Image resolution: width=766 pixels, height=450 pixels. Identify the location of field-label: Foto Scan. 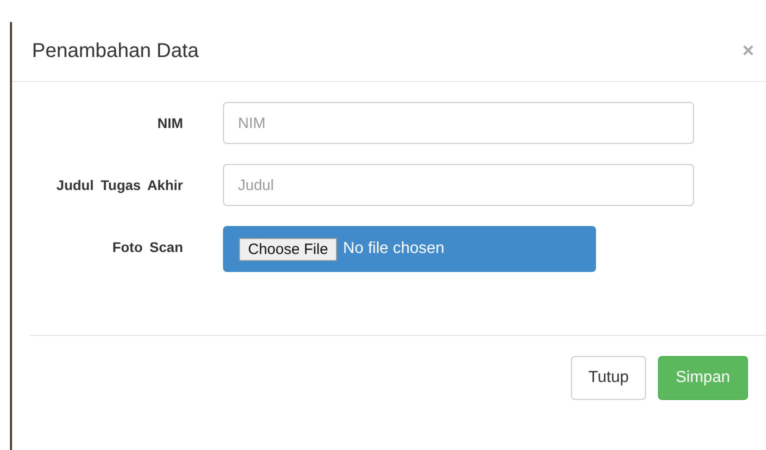
(147, 247).